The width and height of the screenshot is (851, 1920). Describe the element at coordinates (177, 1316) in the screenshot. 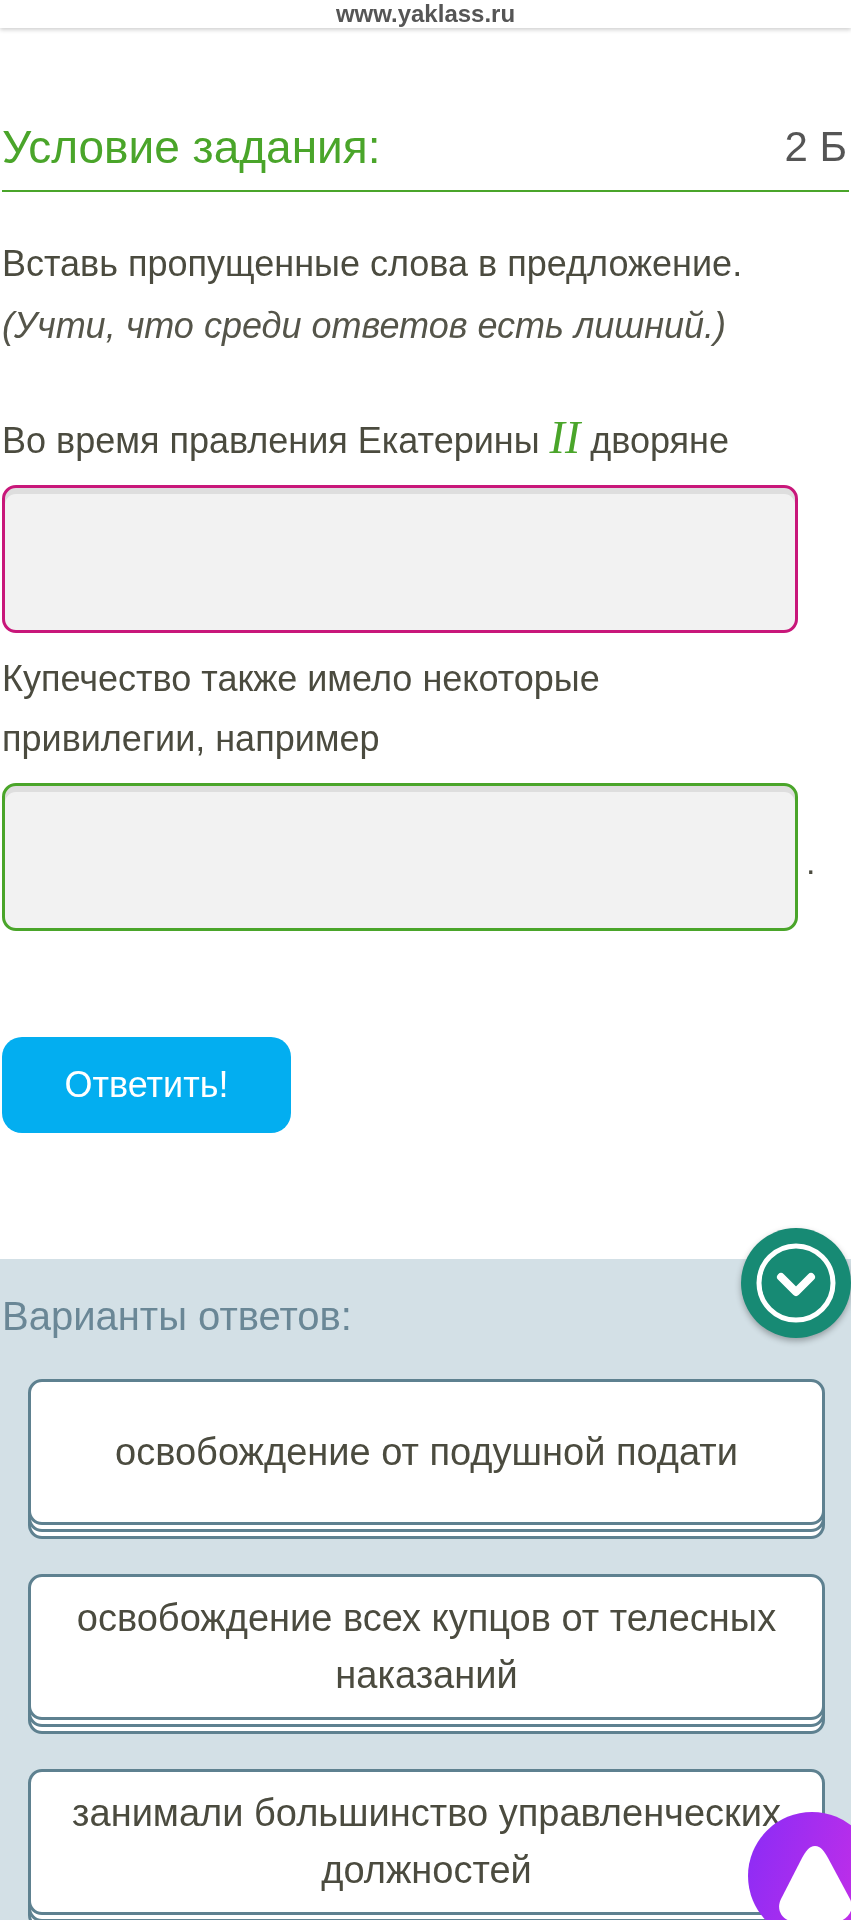

I see `answers-title: Варианты ответов:` at that location.